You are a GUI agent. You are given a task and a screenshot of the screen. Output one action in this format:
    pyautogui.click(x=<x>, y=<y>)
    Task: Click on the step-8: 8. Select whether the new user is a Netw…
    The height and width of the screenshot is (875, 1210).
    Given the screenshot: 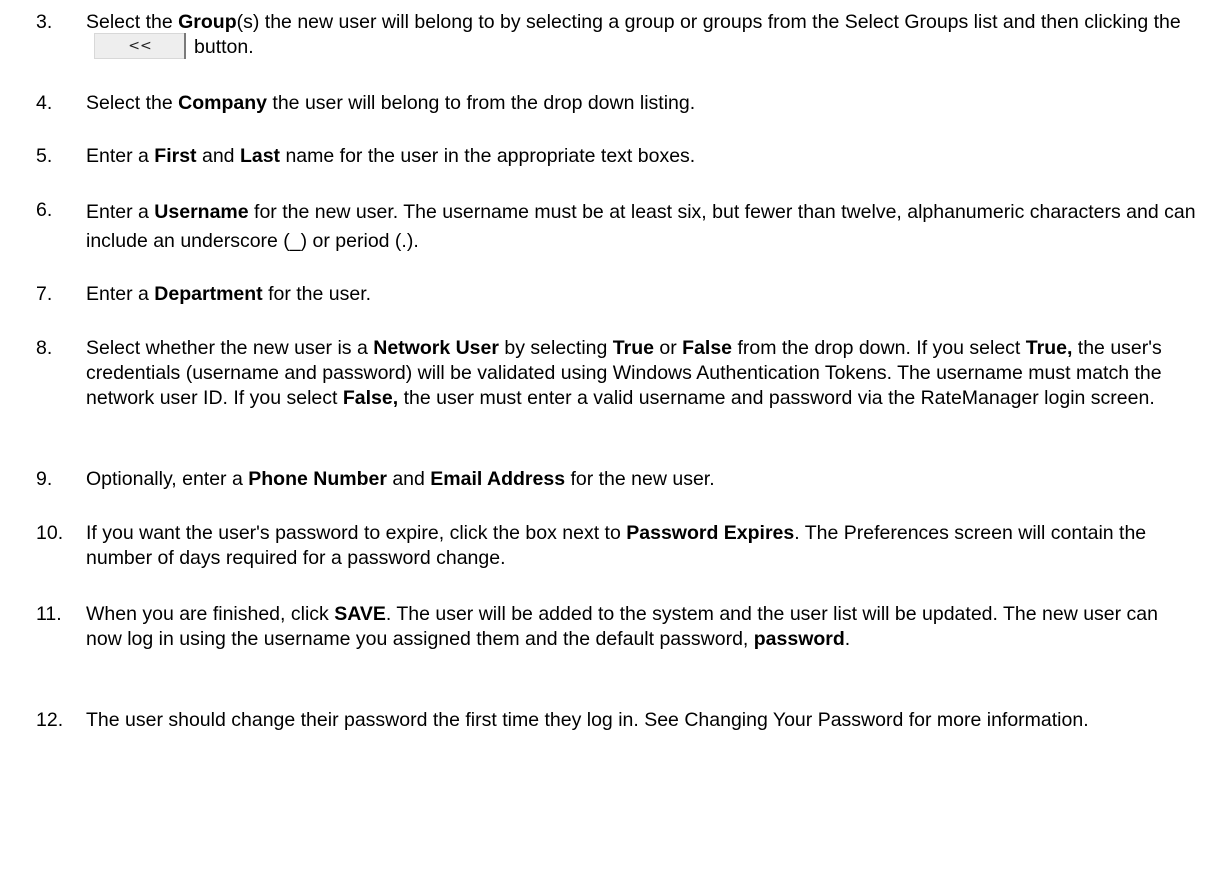 What is the action you would take?
    pyautogui.click(x=616, y=386)
    